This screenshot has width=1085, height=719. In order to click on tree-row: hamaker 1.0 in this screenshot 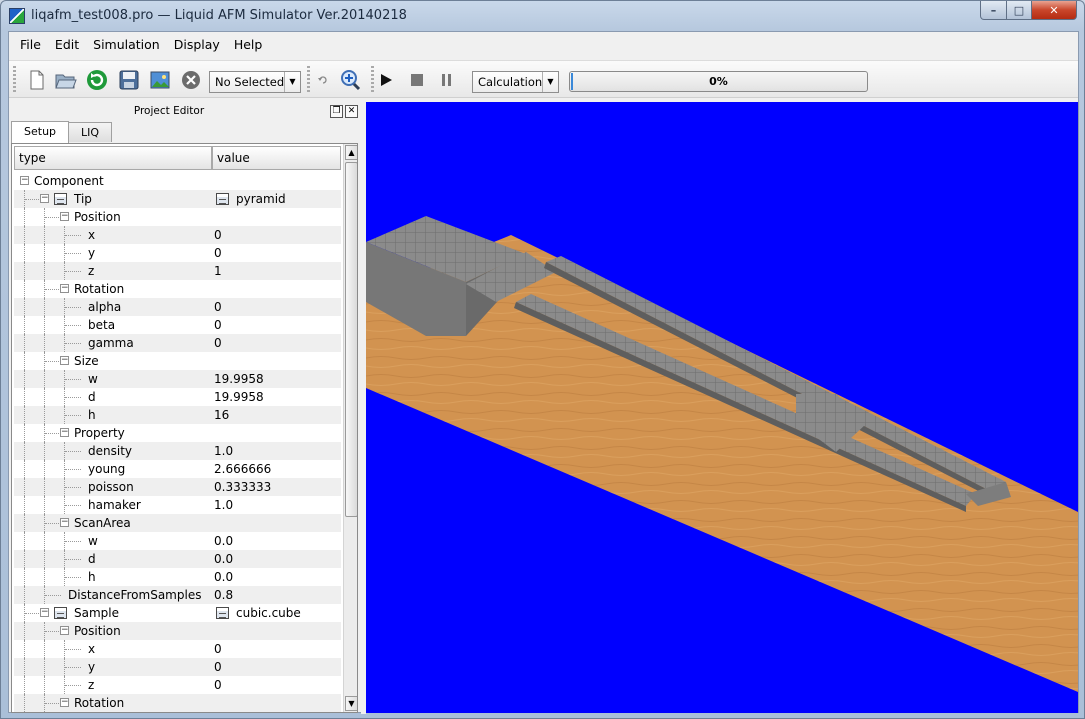, I will do `click(177, 505)`.